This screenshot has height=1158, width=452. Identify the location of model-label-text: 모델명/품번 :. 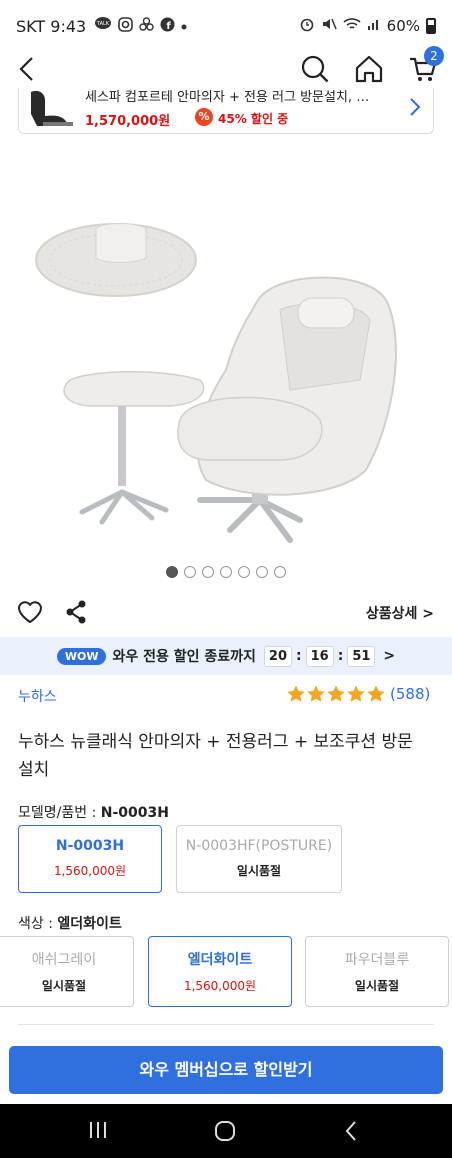
(57, 813).